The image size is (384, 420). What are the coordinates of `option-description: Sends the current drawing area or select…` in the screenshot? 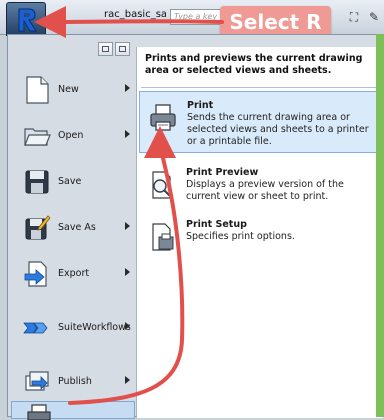 It's located at (278, 129).